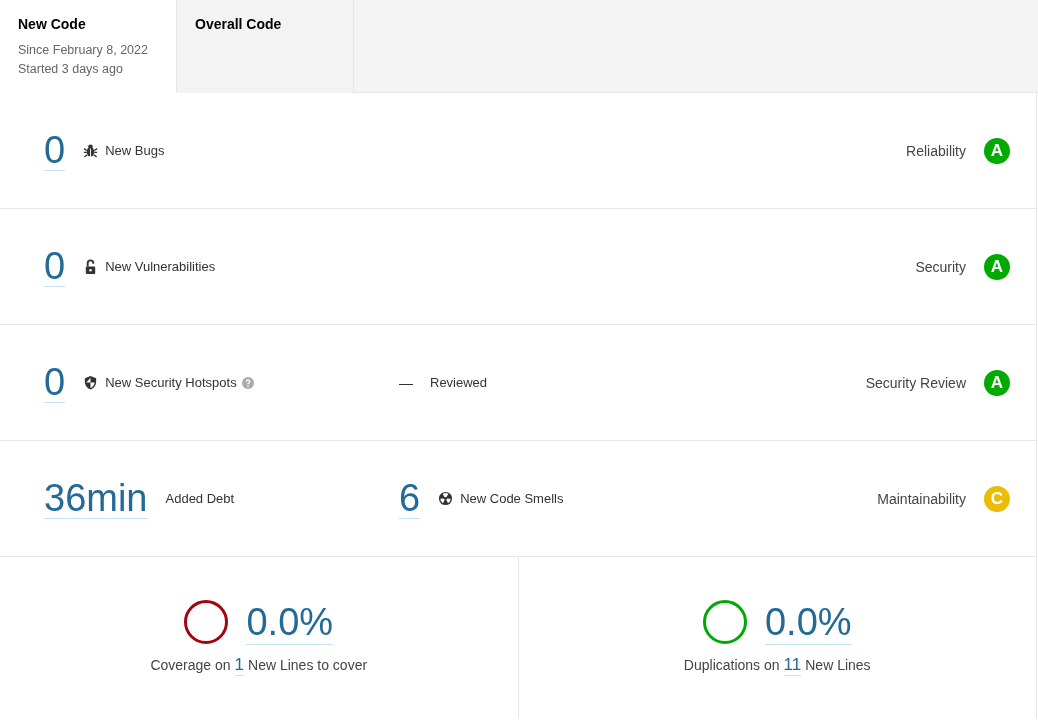 The image size is (1038, 720). What do you see at coordinates (792, 665) in the screenshot?
I see `lines-count-link: 11` at bounding box center [792, 665].